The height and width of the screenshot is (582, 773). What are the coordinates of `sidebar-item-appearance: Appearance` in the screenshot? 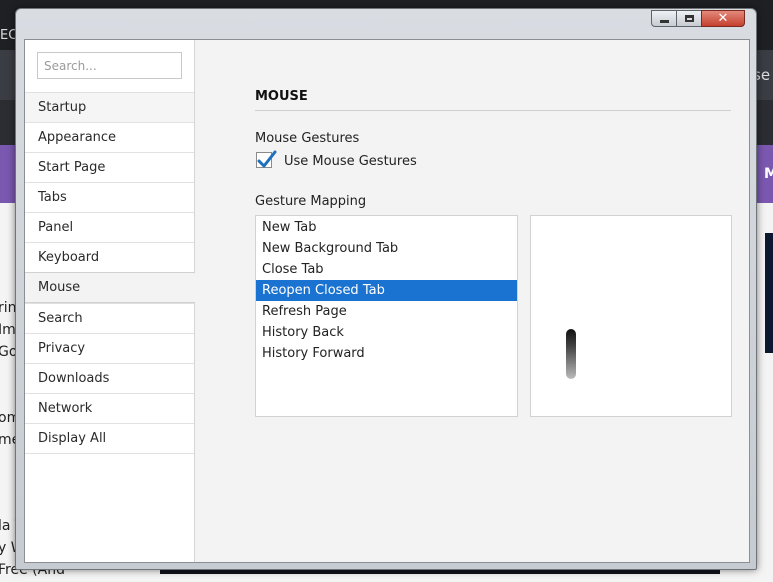 It's located at (109, 137).